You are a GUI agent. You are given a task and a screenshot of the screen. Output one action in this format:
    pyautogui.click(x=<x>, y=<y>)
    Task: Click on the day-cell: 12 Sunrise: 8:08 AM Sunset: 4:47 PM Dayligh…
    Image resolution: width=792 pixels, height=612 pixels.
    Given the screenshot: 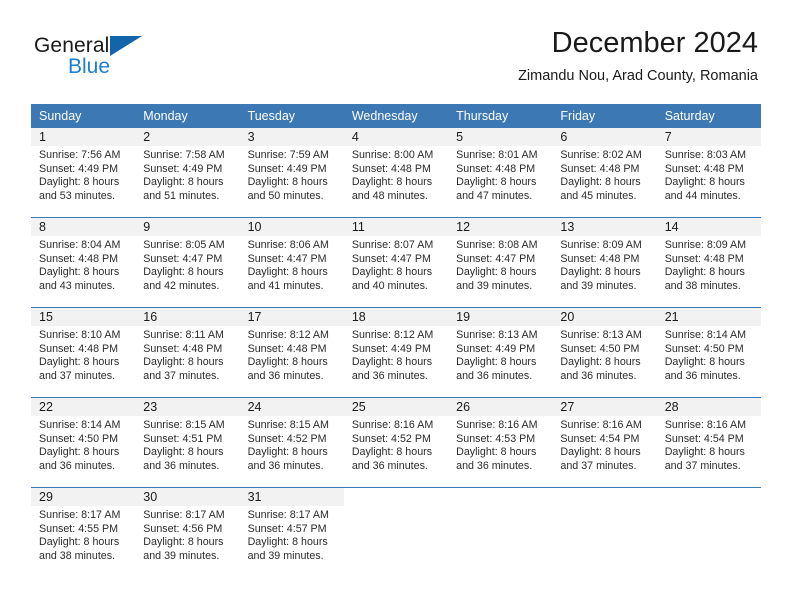 What is the action you would take?
    pyautogui.click(x=500, y=257)
    